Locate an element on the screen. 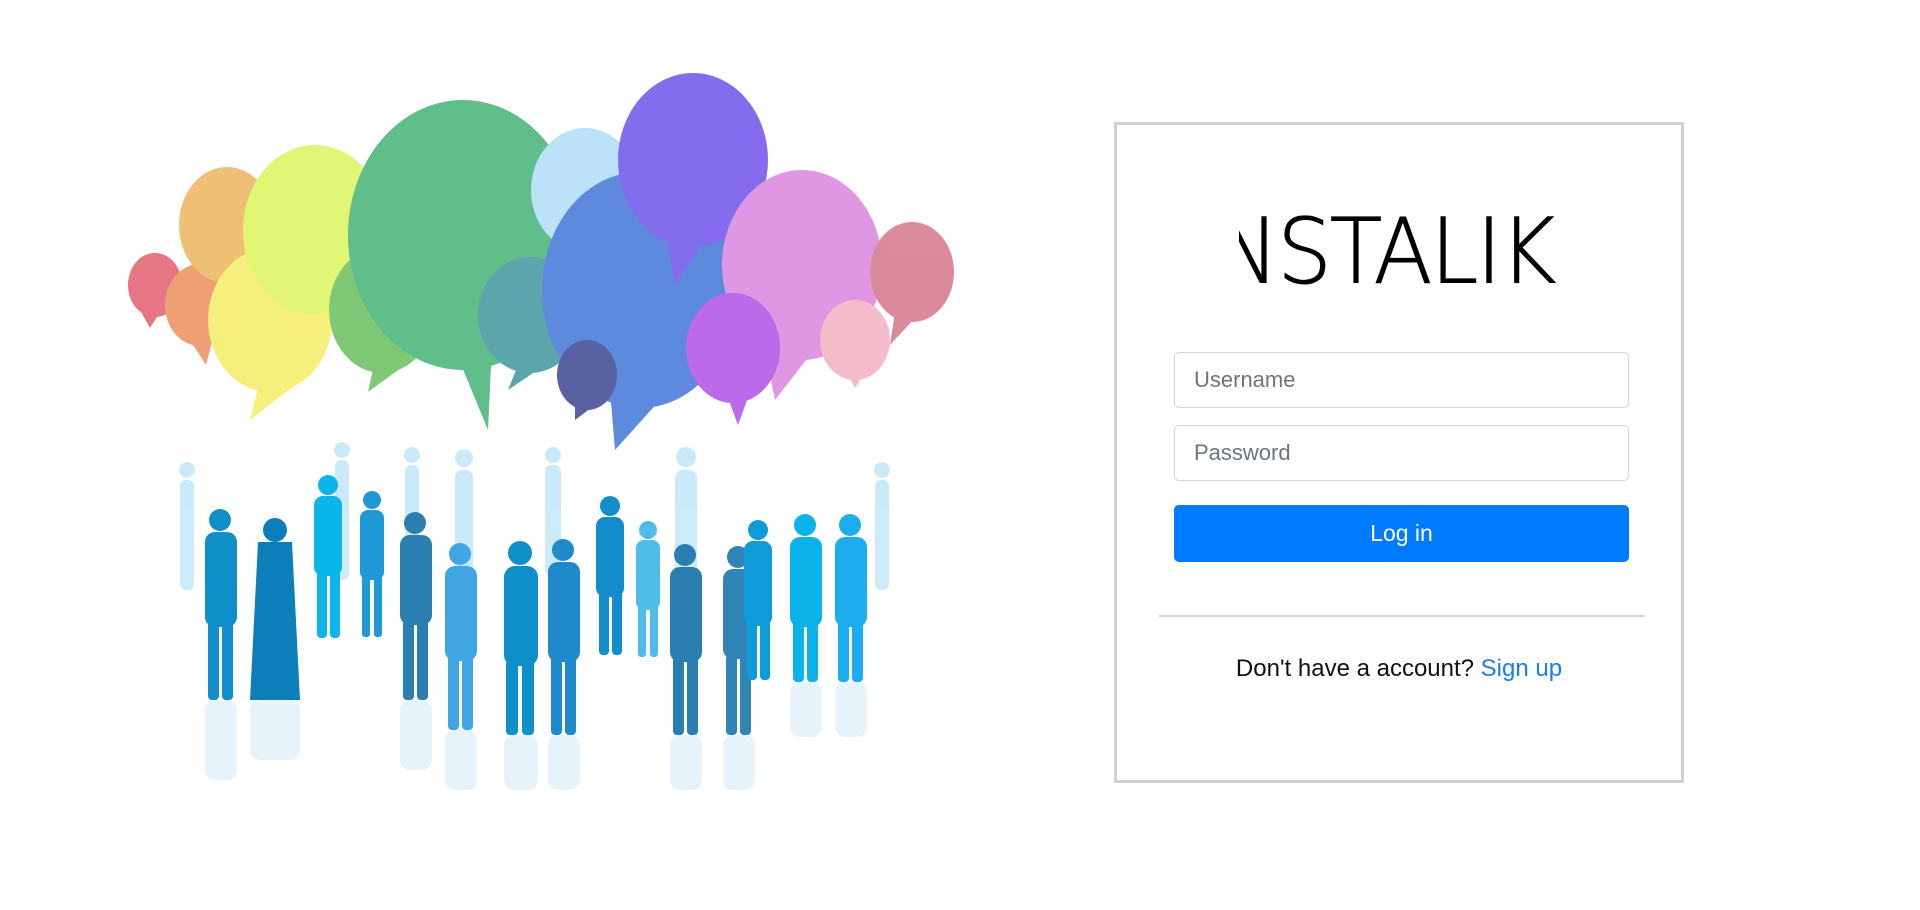  password-input is located at coordinates (1401, 453).